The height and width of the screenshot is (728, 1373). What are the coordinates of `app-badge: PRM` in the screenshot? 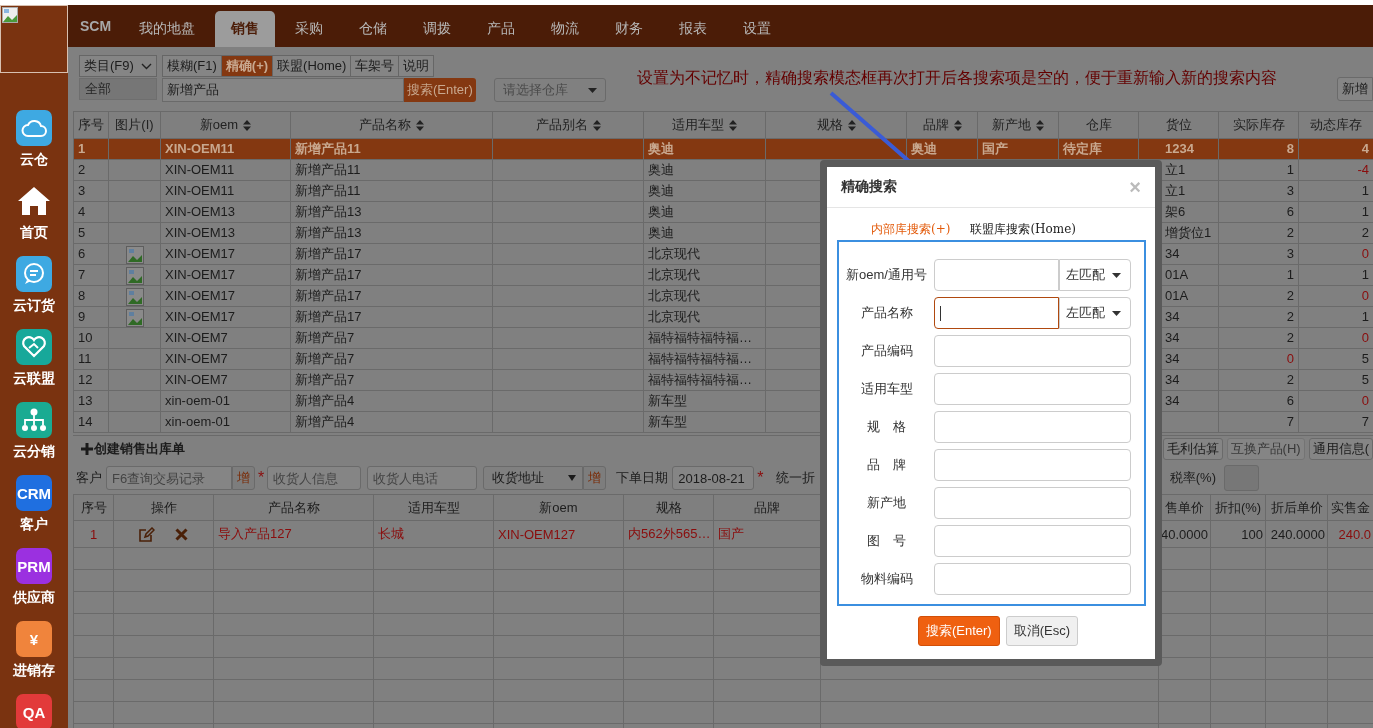 It's located at (34, 566).